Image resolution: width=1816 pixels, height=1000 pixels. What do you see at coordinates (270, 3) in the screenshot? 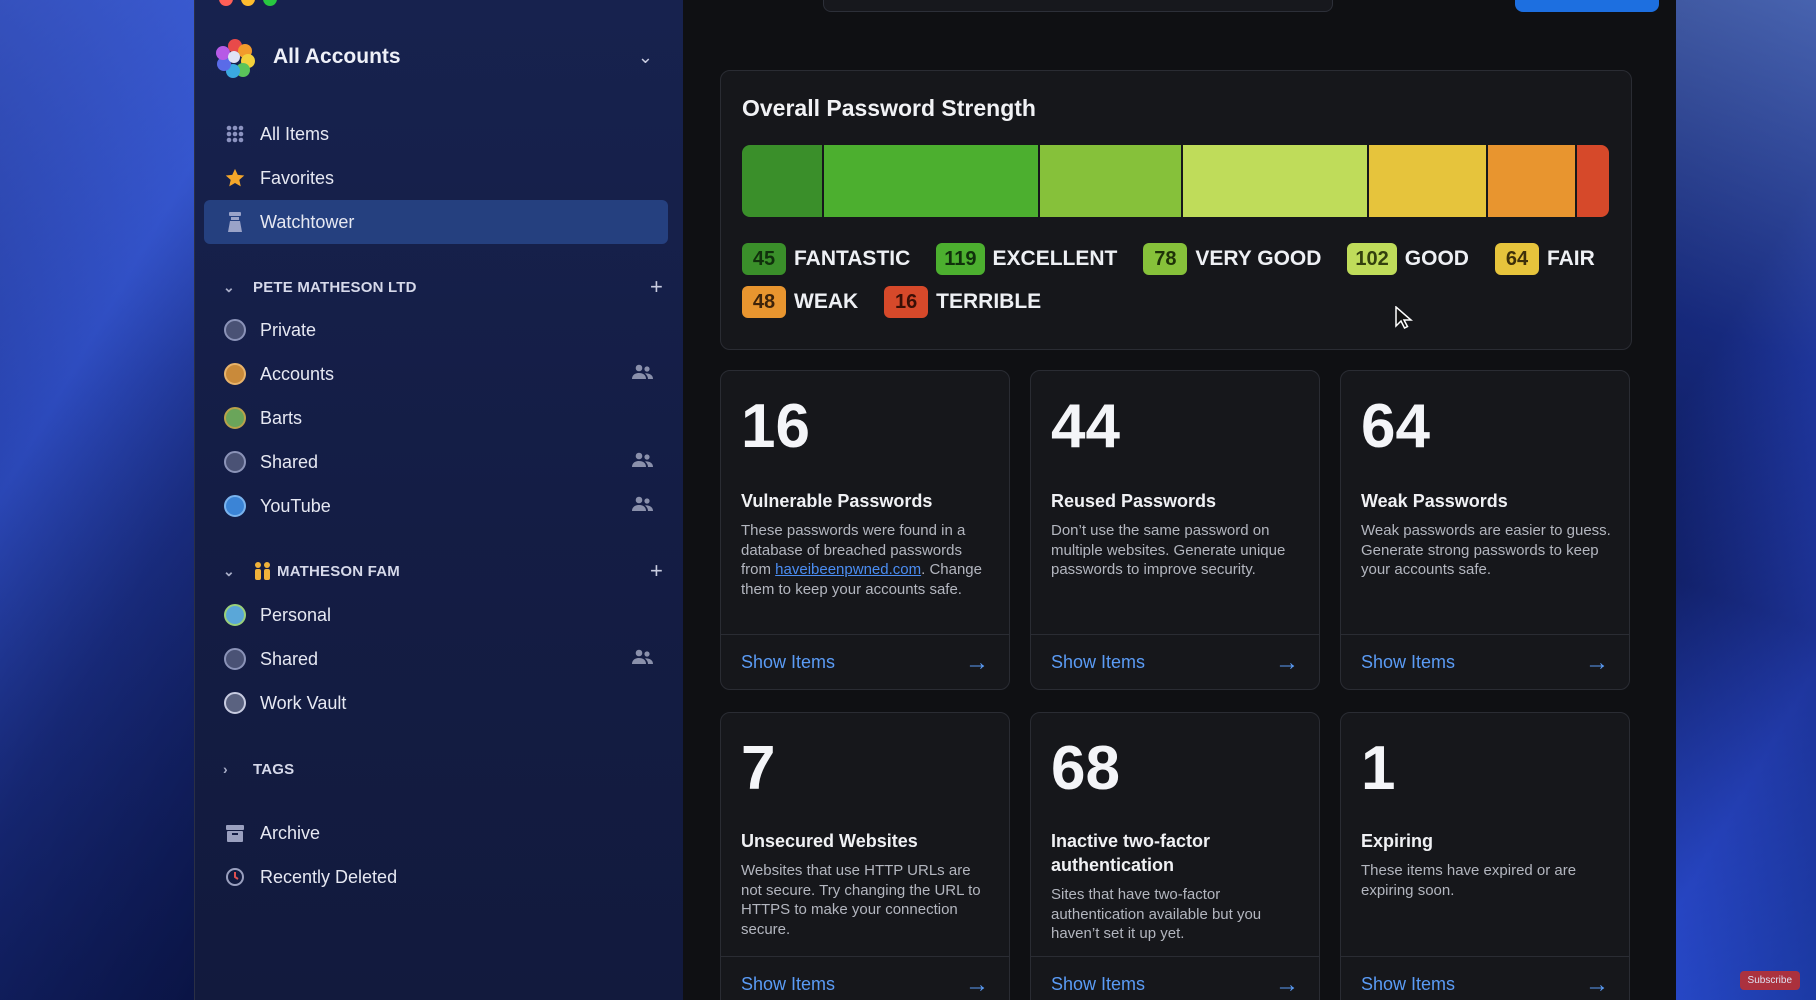
I see `zoom-window-button` at bounding box center [270, 3].